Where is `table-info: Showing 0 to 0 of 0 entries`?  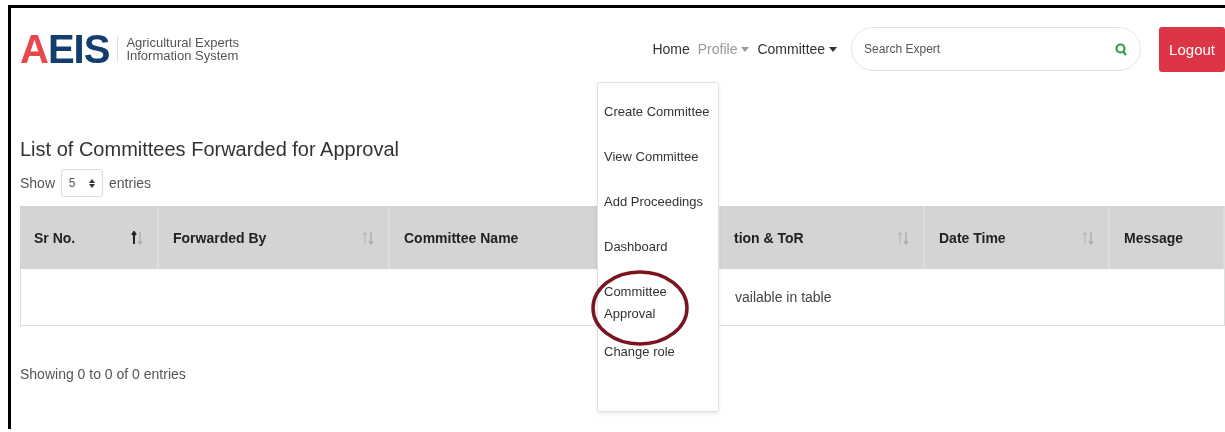 table-info: Showing 0 to 0 of 0 entries is located at coordinates (103, 374).